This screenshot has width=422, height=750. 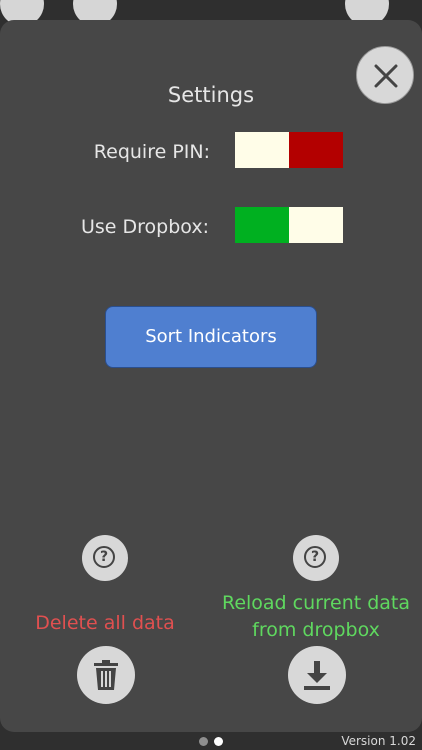 What do you see at coordinates (316, 603) in the screenshot?
I see `reload-label-line1: Reload current data` at bounding box center [316, 603].